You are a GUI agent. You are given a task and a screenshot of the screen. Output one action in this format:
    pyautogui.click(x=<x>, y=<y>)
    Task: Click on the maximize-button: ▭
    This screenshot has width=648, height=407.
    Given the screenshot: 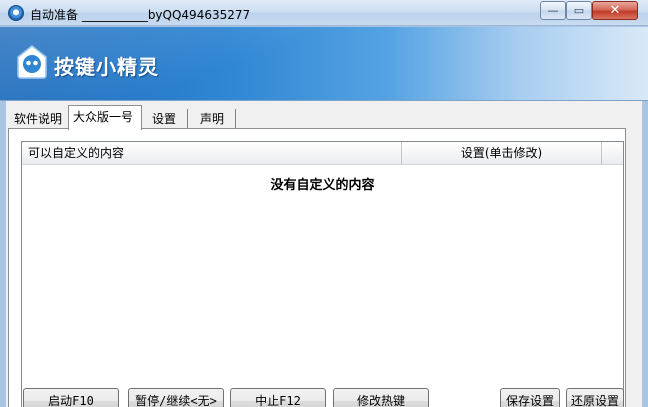 What is the action you would take?
    pyautogui.click(x=579, y=10)
    